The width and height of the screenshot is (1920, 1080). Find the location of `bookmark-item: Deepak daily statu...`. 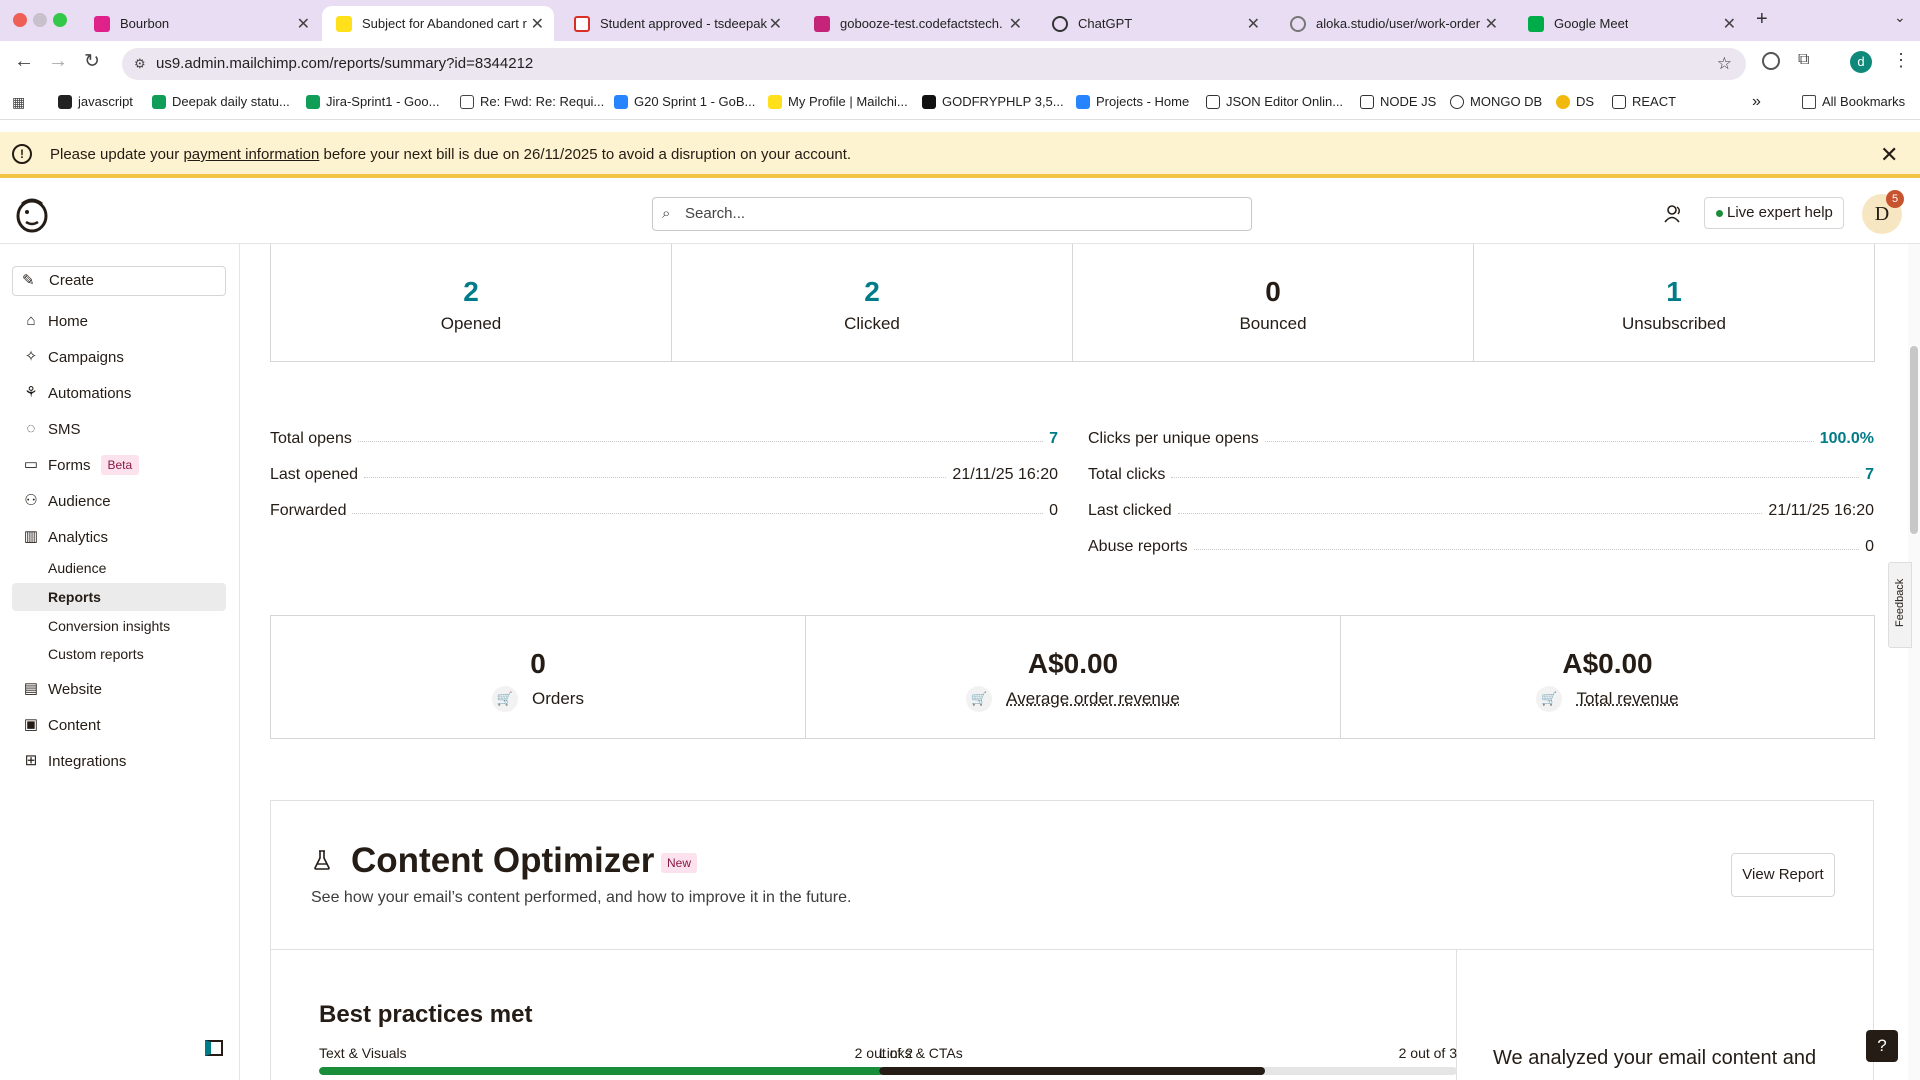

bookmark-item: Deepak daily statu... is located at coordinates (221, 101).